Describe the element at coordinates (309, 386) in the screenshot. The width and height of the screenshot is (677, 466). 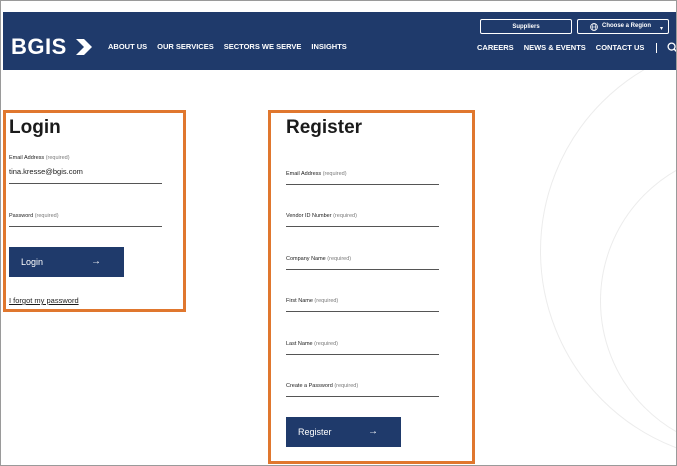
I see `register-password-label-text: Create a Password` at that location.